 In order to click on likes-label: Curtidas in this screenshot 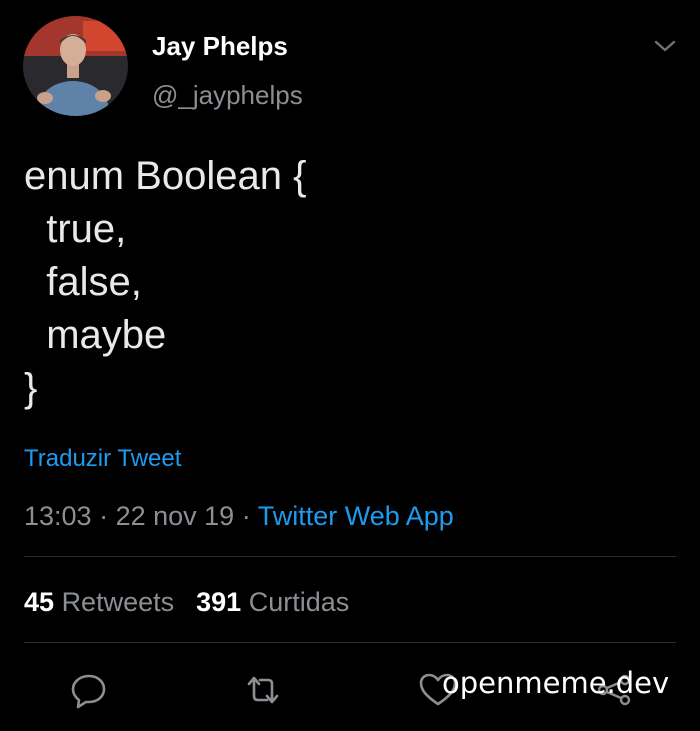, I will do `click(299, 602)`.